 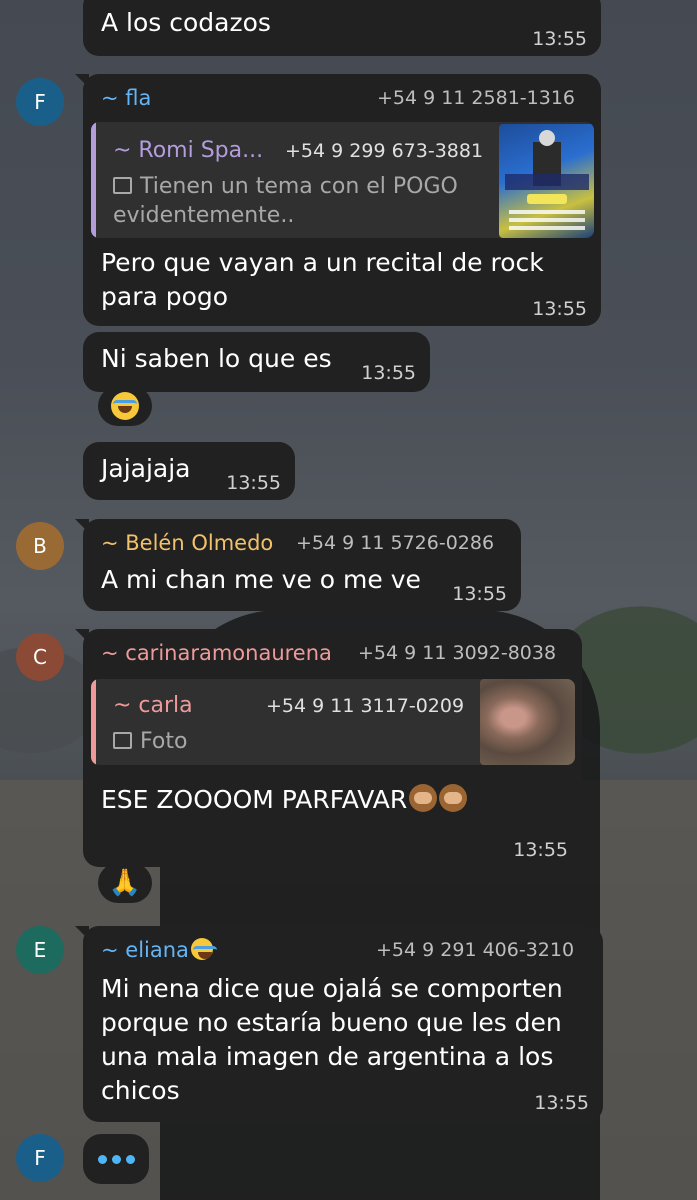 I want to click on avatar: B, so click(x=40, y=546).